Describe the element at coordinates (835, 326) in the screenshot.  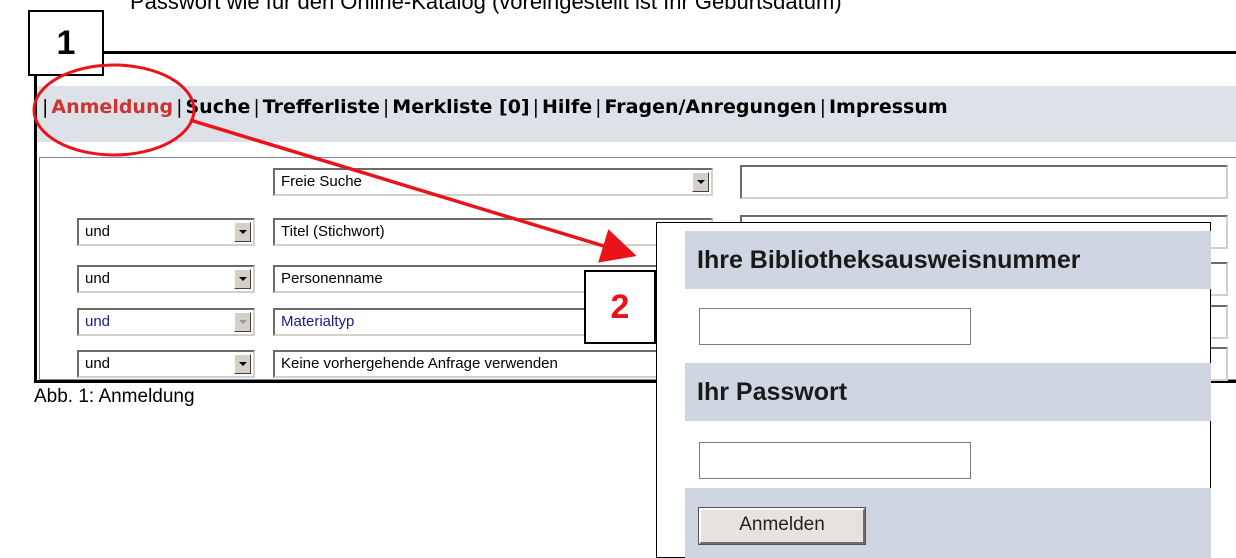
I see `card-number-input` at that location.